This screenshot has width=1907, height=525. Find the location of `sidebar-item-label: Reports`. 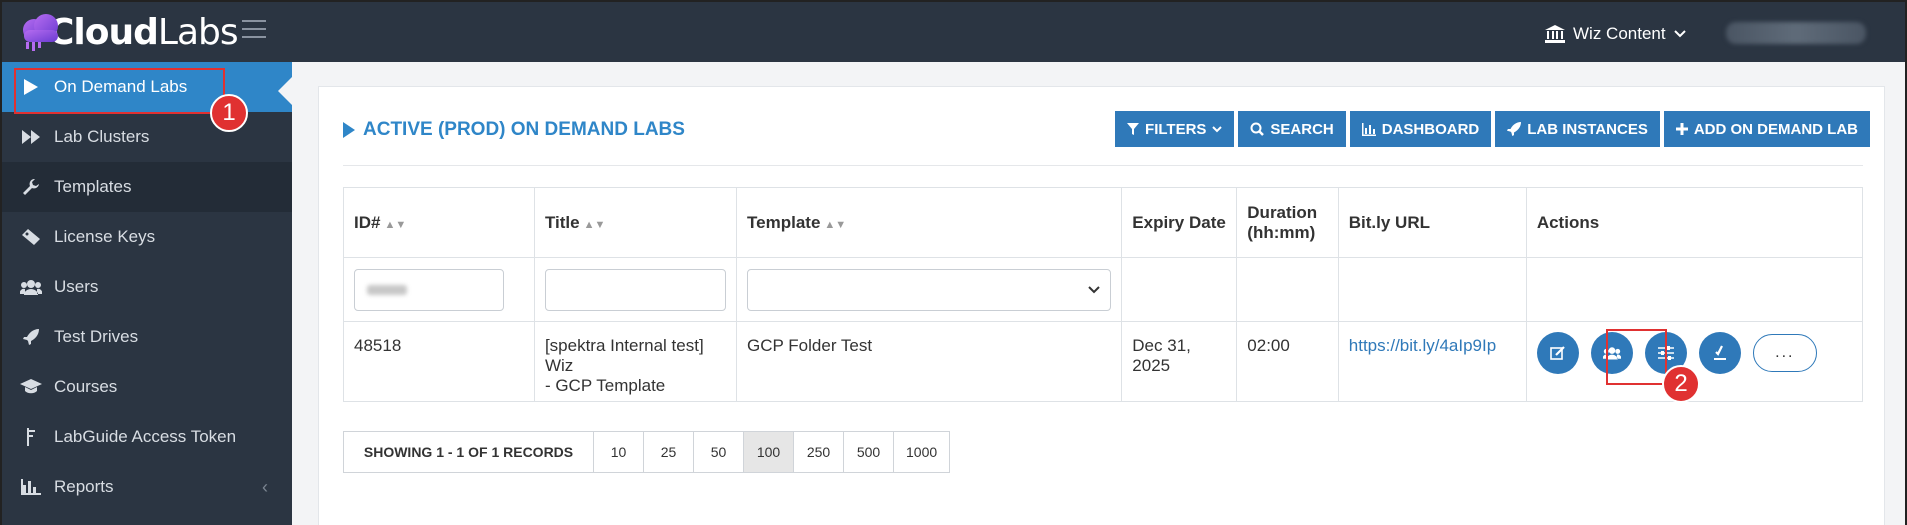

sidebar-item-label: Reports is located at coordinates (84, 486).